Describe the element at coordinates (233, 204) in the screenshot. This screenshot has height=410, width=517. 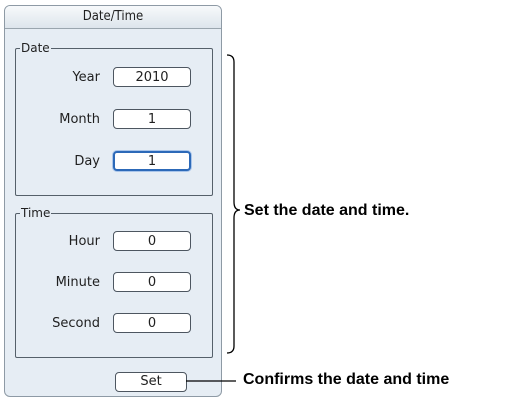
I see `range-brace` at that location.